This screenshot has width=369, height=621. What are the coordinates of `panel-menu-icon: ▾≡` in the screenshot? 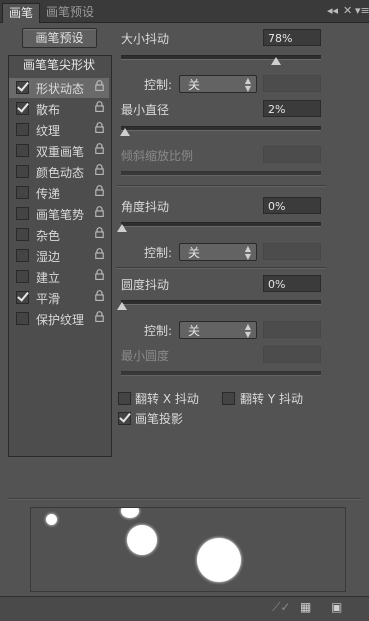 It's located at (362, 10).